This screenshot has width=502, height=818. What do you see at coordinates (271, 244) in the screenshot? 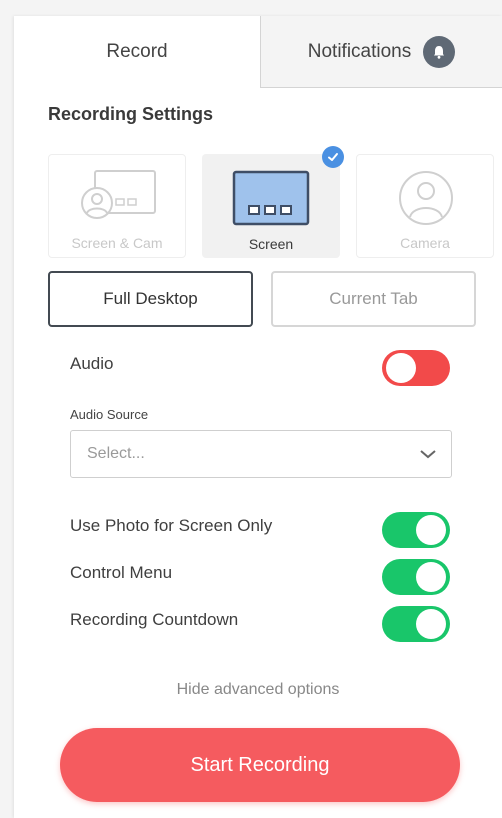
I see `mode-label: Screen` at bounding box center [271, 244].